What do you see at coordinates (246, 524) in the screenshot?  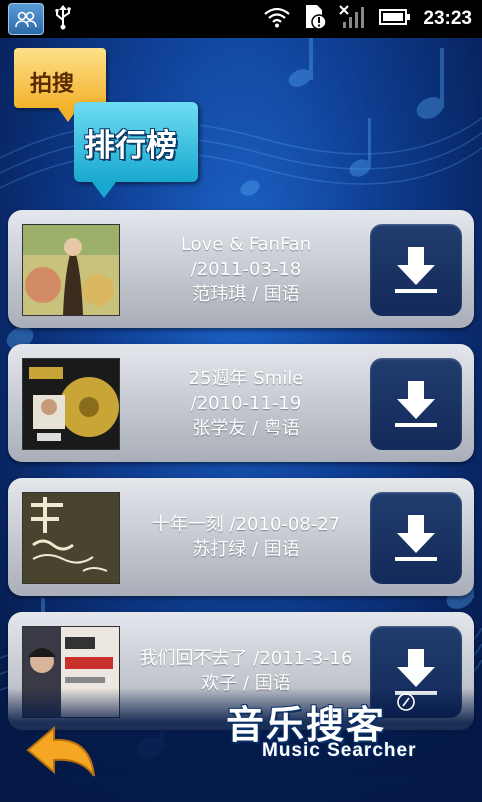 I see `album-title: 十年一刻 /2010-08-27` at bounding box center [246, 524].